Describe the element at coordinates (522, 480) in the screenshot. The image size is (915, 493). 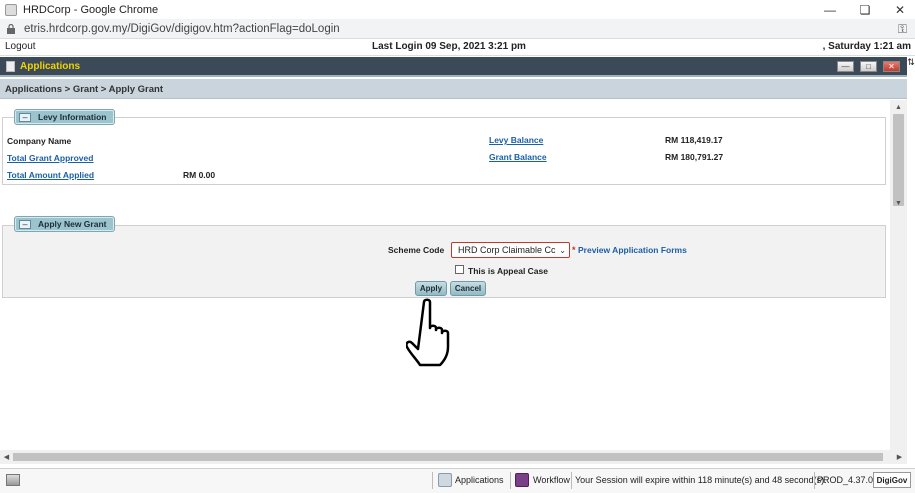
I see `workflow-icon` at that location.